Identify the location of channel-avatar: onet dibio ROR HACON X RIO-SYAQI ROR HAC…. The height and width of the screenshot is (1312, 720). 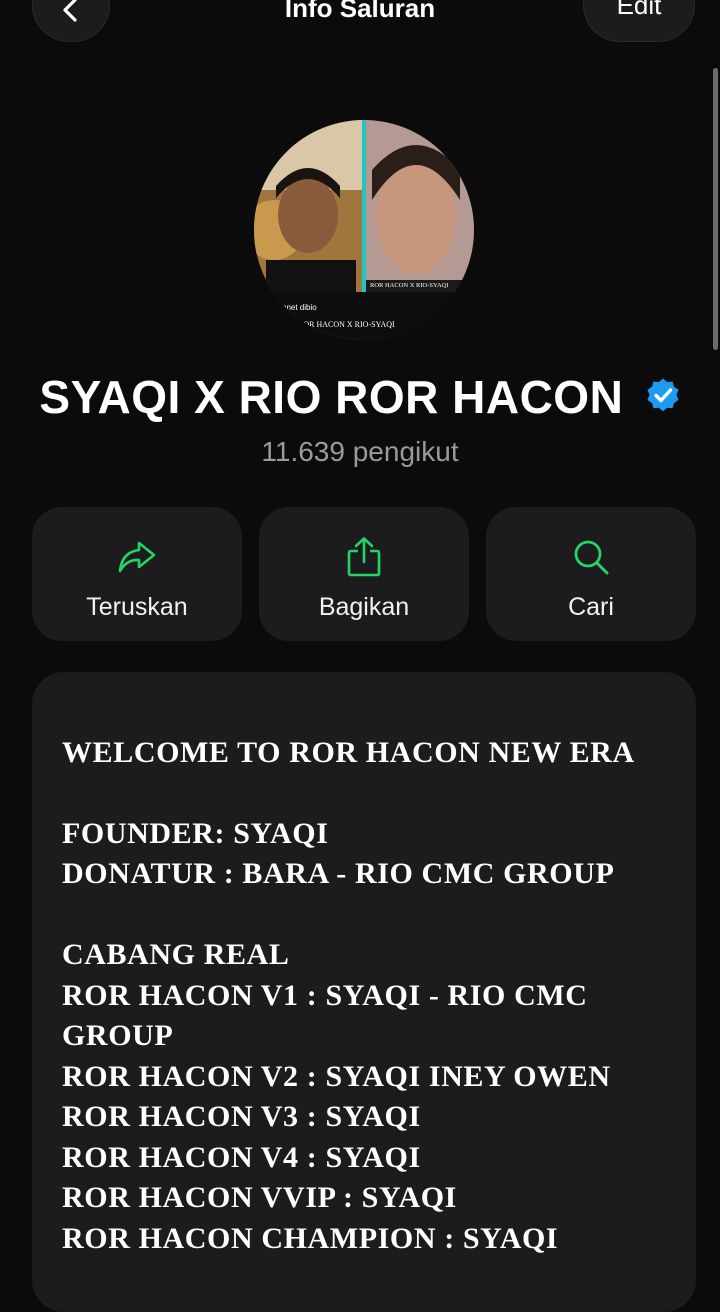
(364, 230).